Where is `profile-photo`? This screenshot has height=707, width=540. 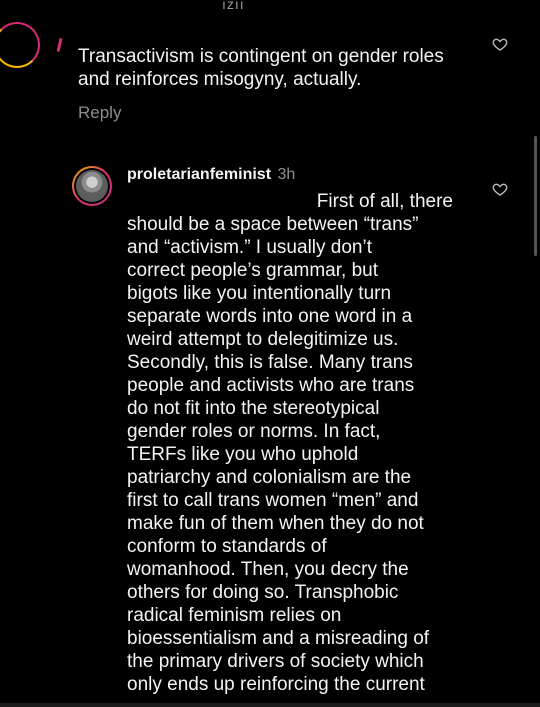
profile-photo is located at coordinates (92, 186).